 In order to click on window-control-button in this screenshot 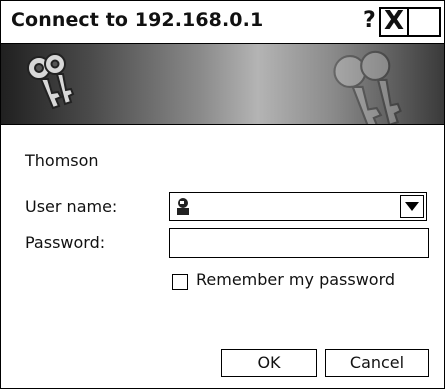, I will do `click(424, 22)`.